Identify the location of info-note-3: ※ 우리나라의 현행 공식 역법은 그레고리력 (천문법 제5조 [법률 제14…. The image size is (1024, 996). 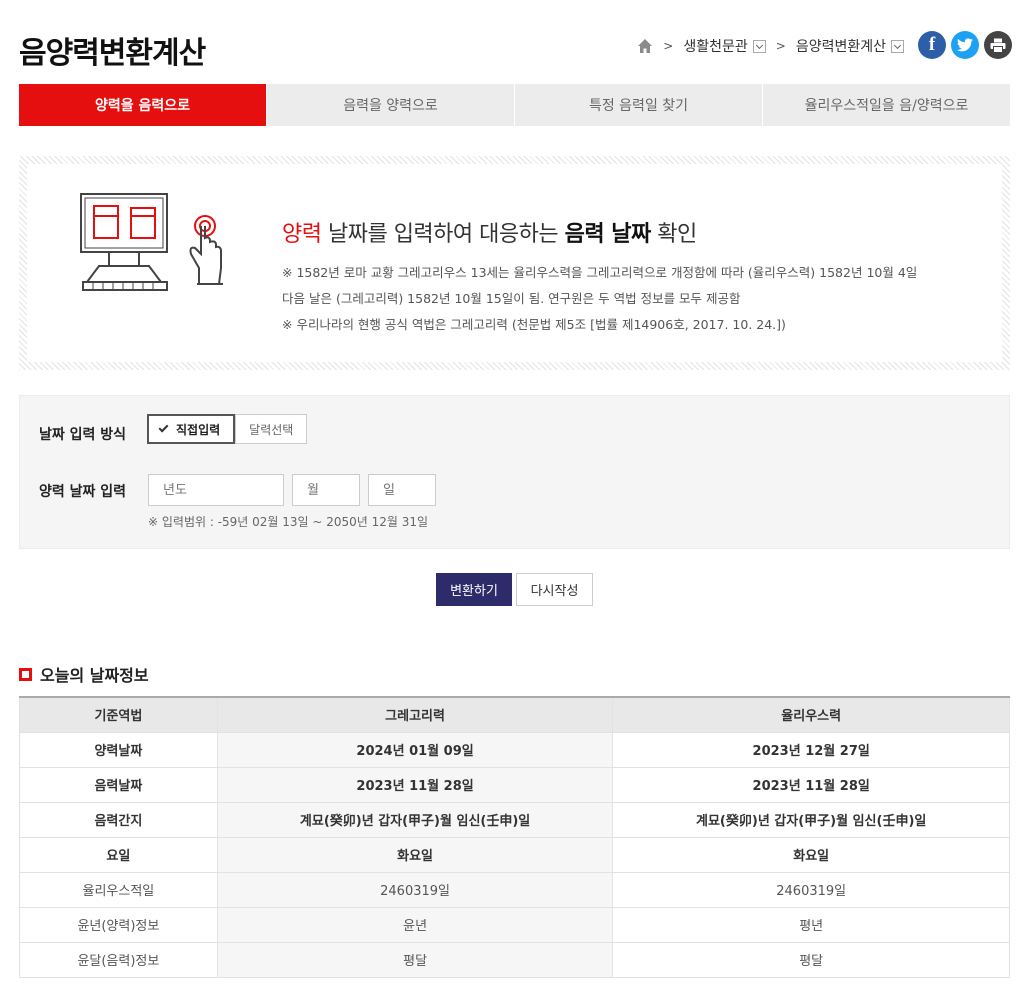
(534, 324).